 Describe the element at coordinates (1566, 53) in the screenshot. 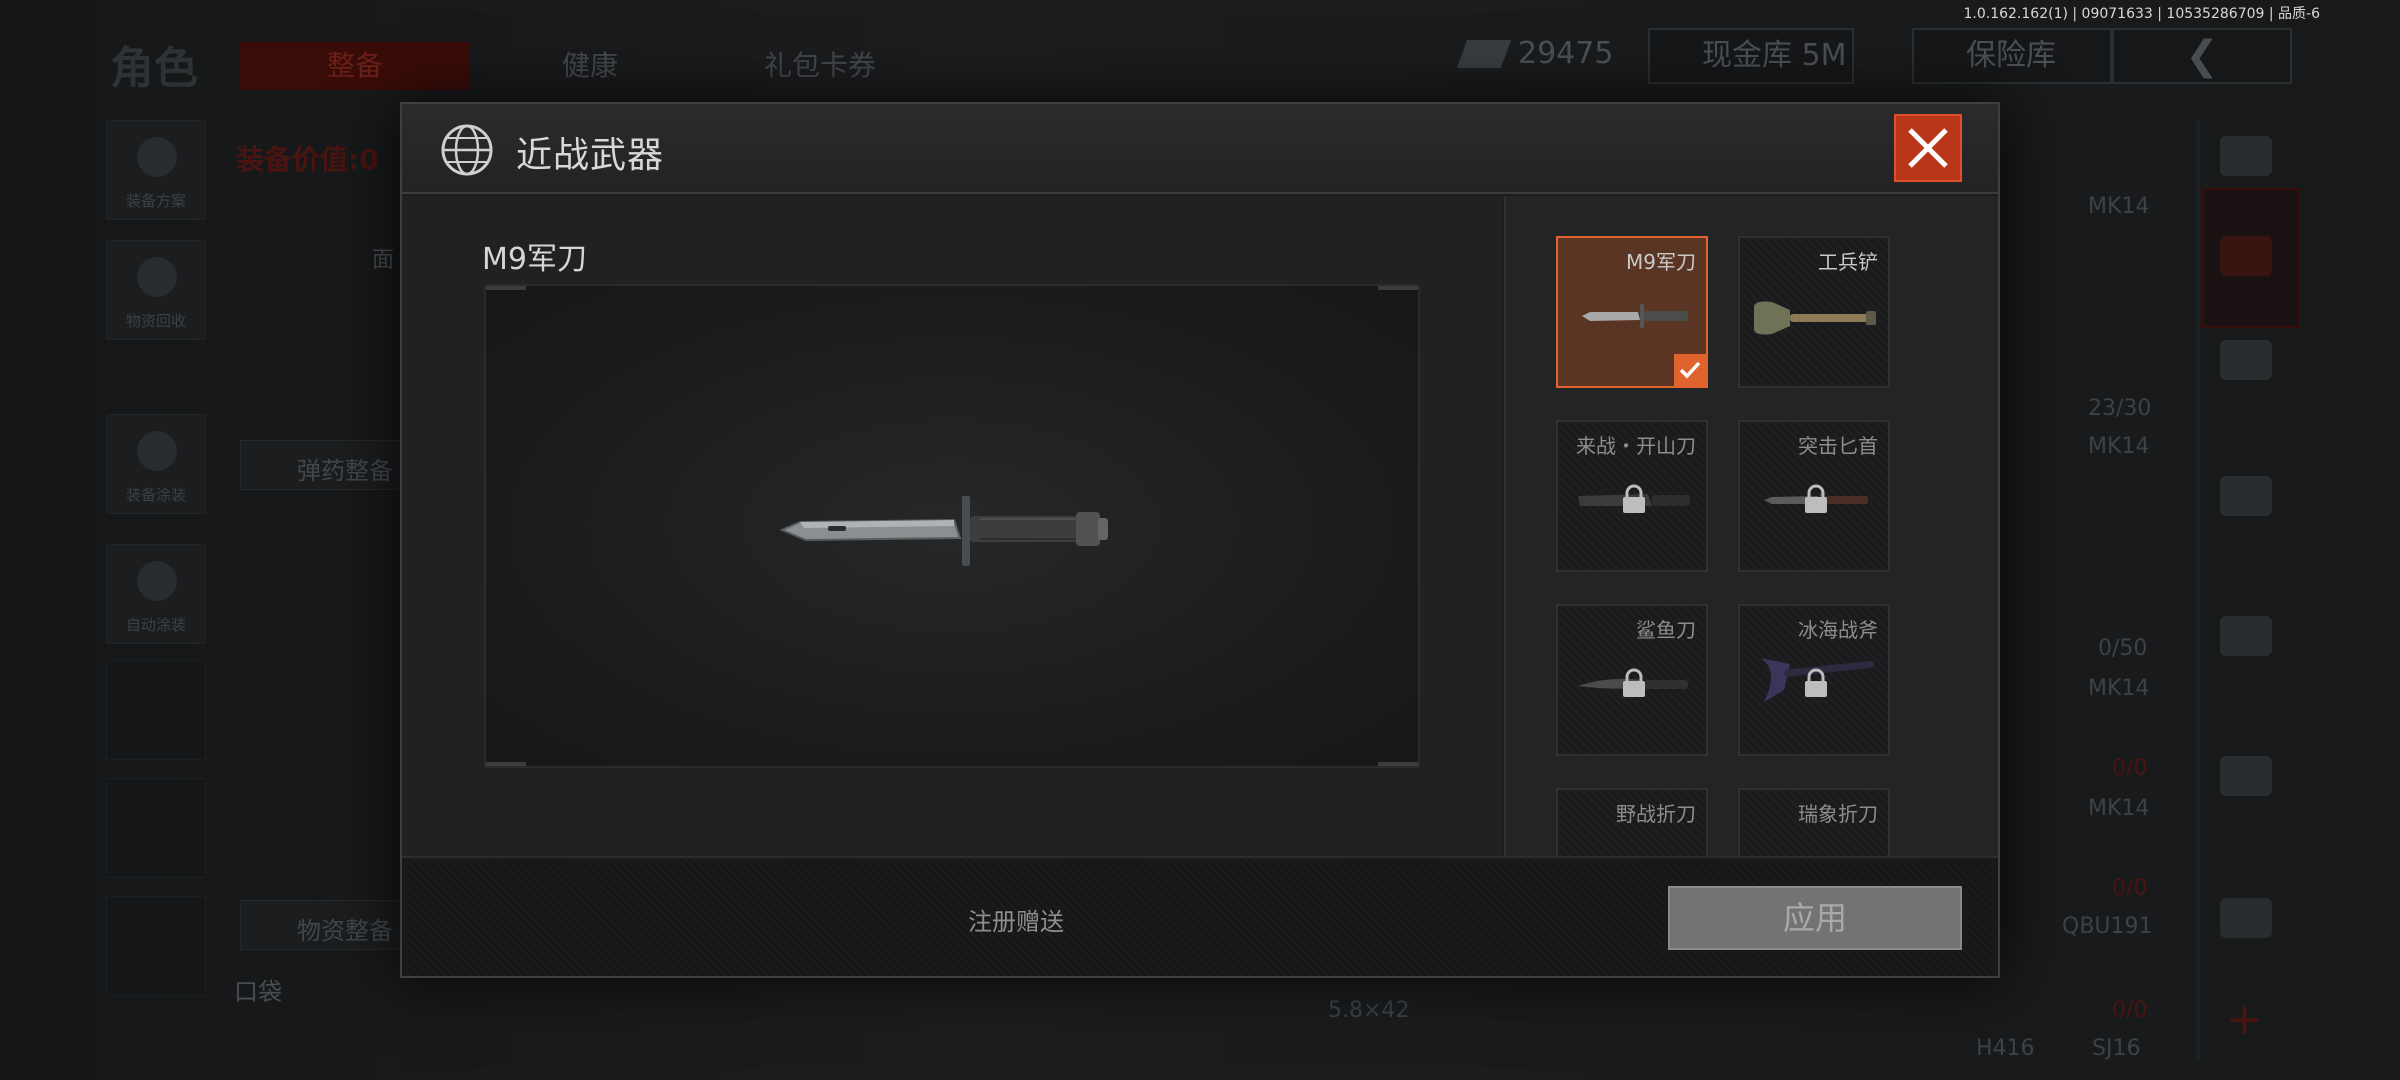

I see `currency-value: 29475` at that location.